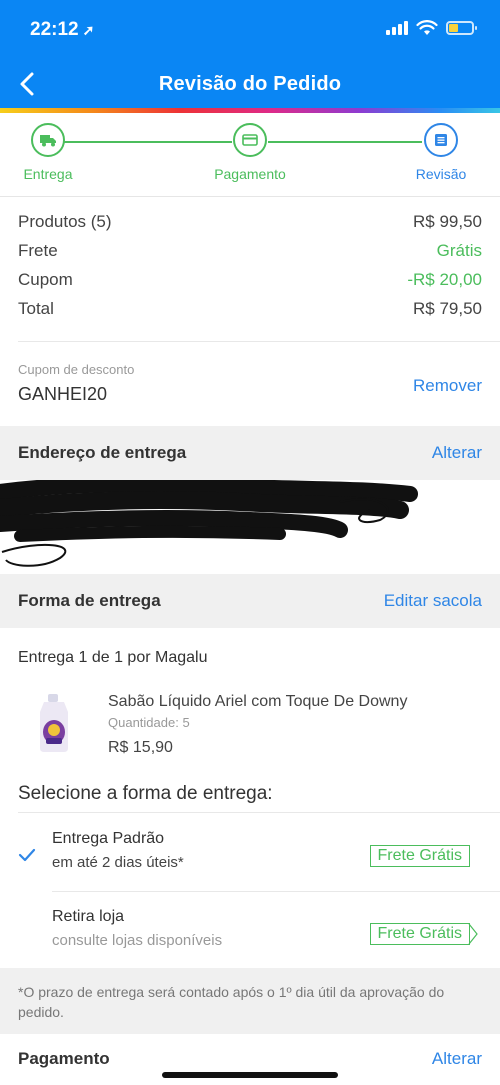 This screenshot has height=1085, width=500. Describe the element at coordinates (444, 279) in the screenshot. I see `summary-value: -R$ 20,00` at that location.